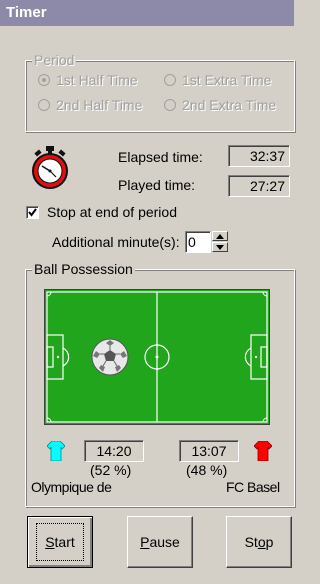 This screenshot has width=320, height=584. Describe the element at coordinates (157, 185) in the screenshot. I see `played-time-label: Played time:` at that location.